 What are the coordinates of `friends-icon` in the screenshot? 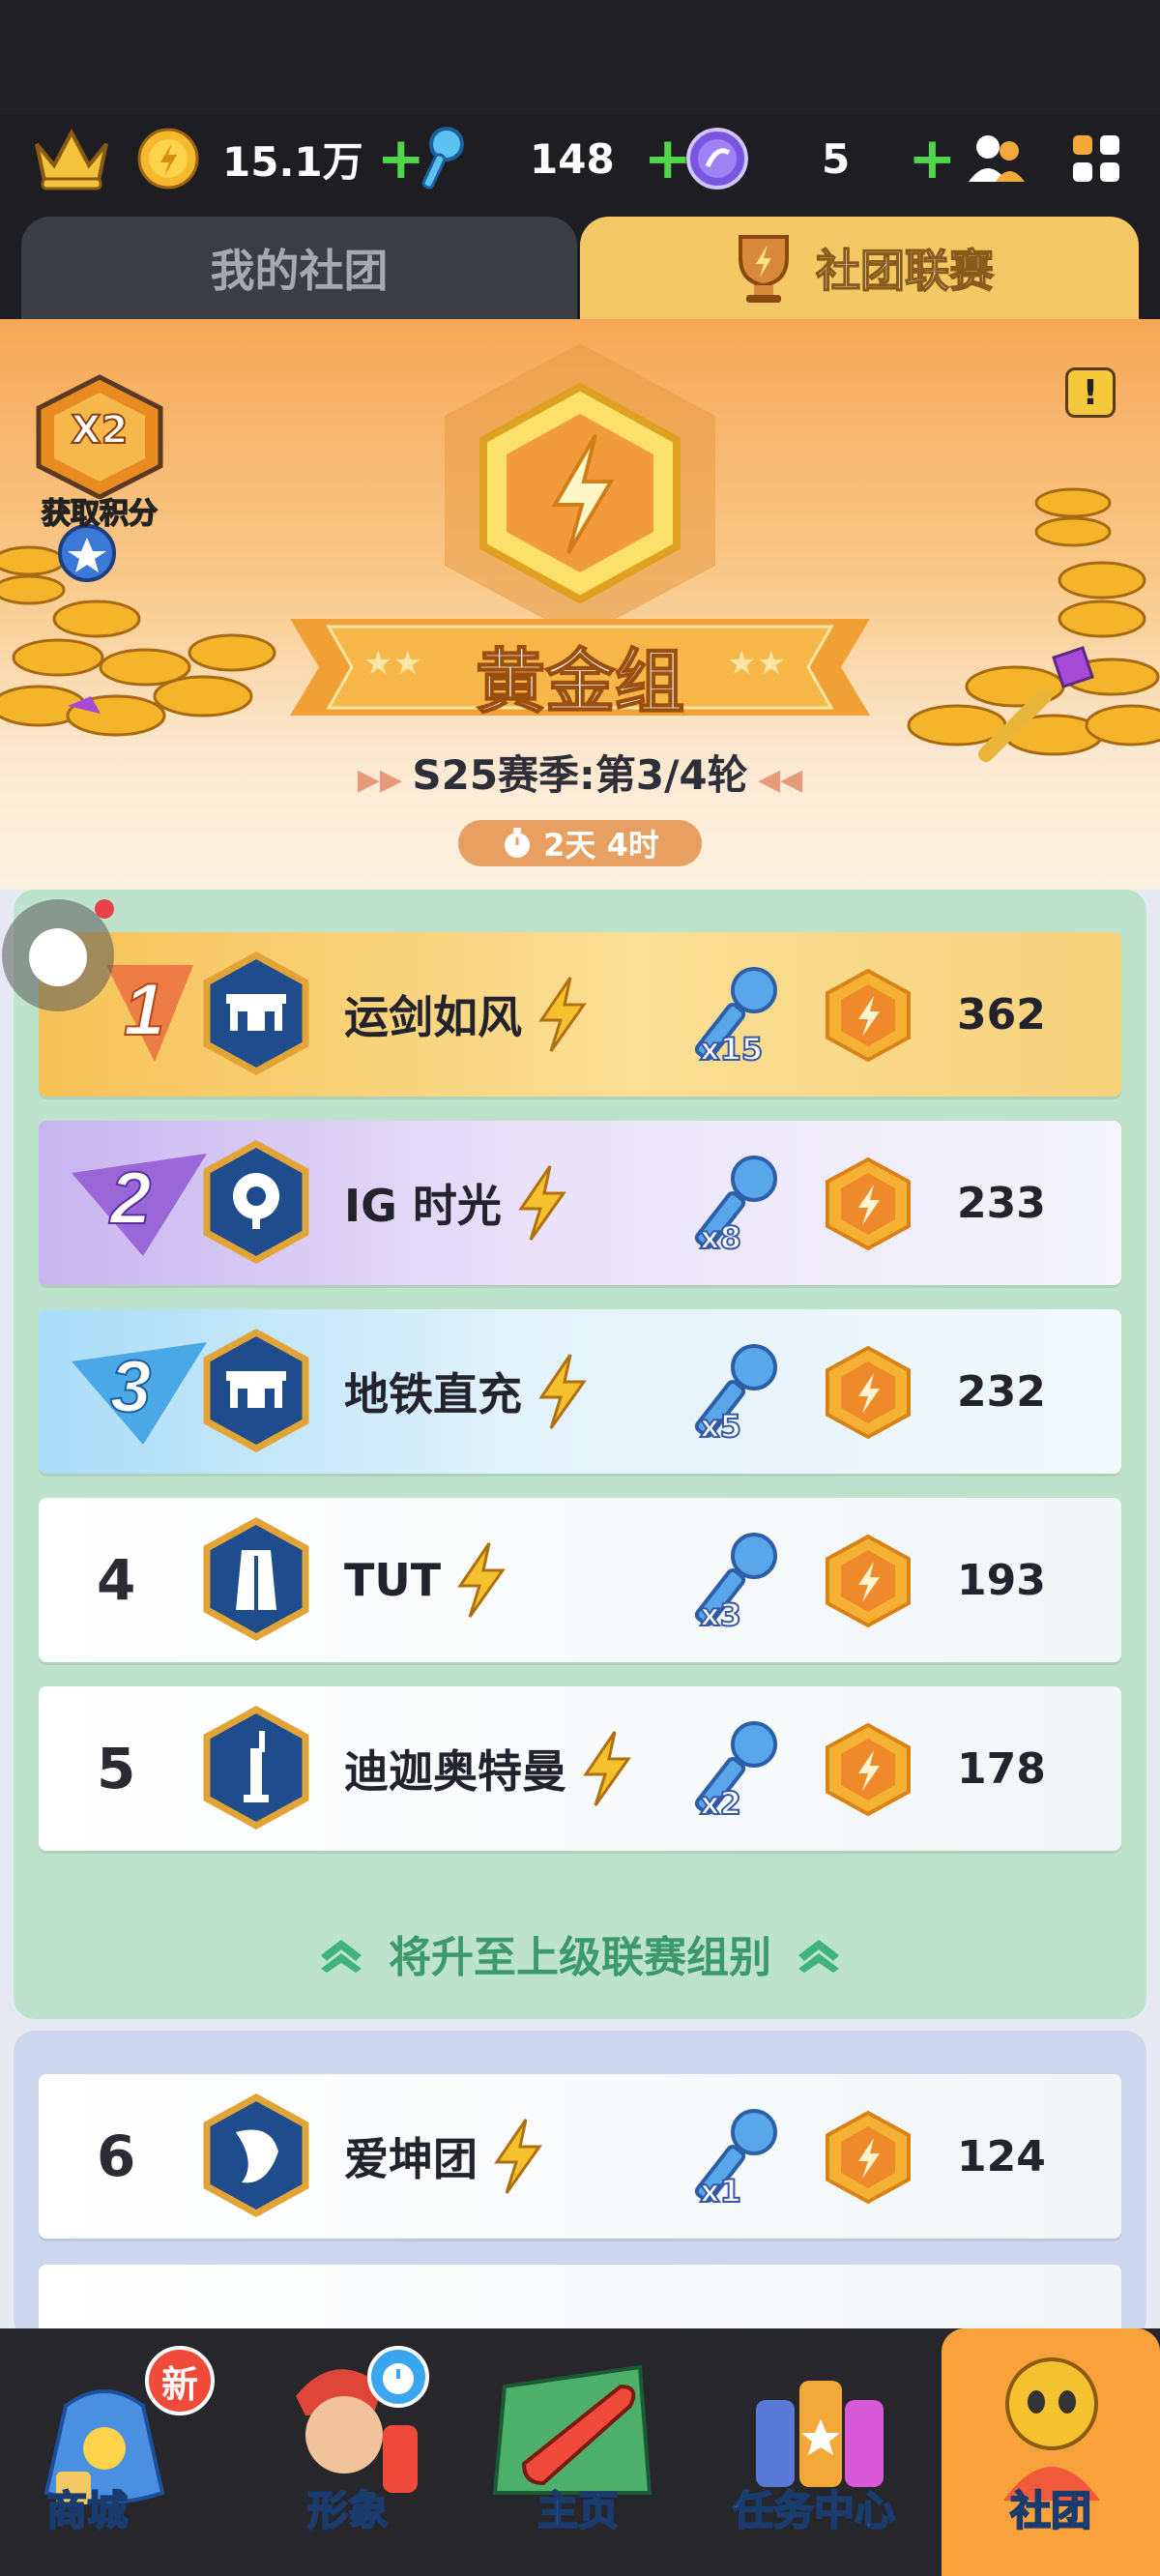 It's located at (997, 158).